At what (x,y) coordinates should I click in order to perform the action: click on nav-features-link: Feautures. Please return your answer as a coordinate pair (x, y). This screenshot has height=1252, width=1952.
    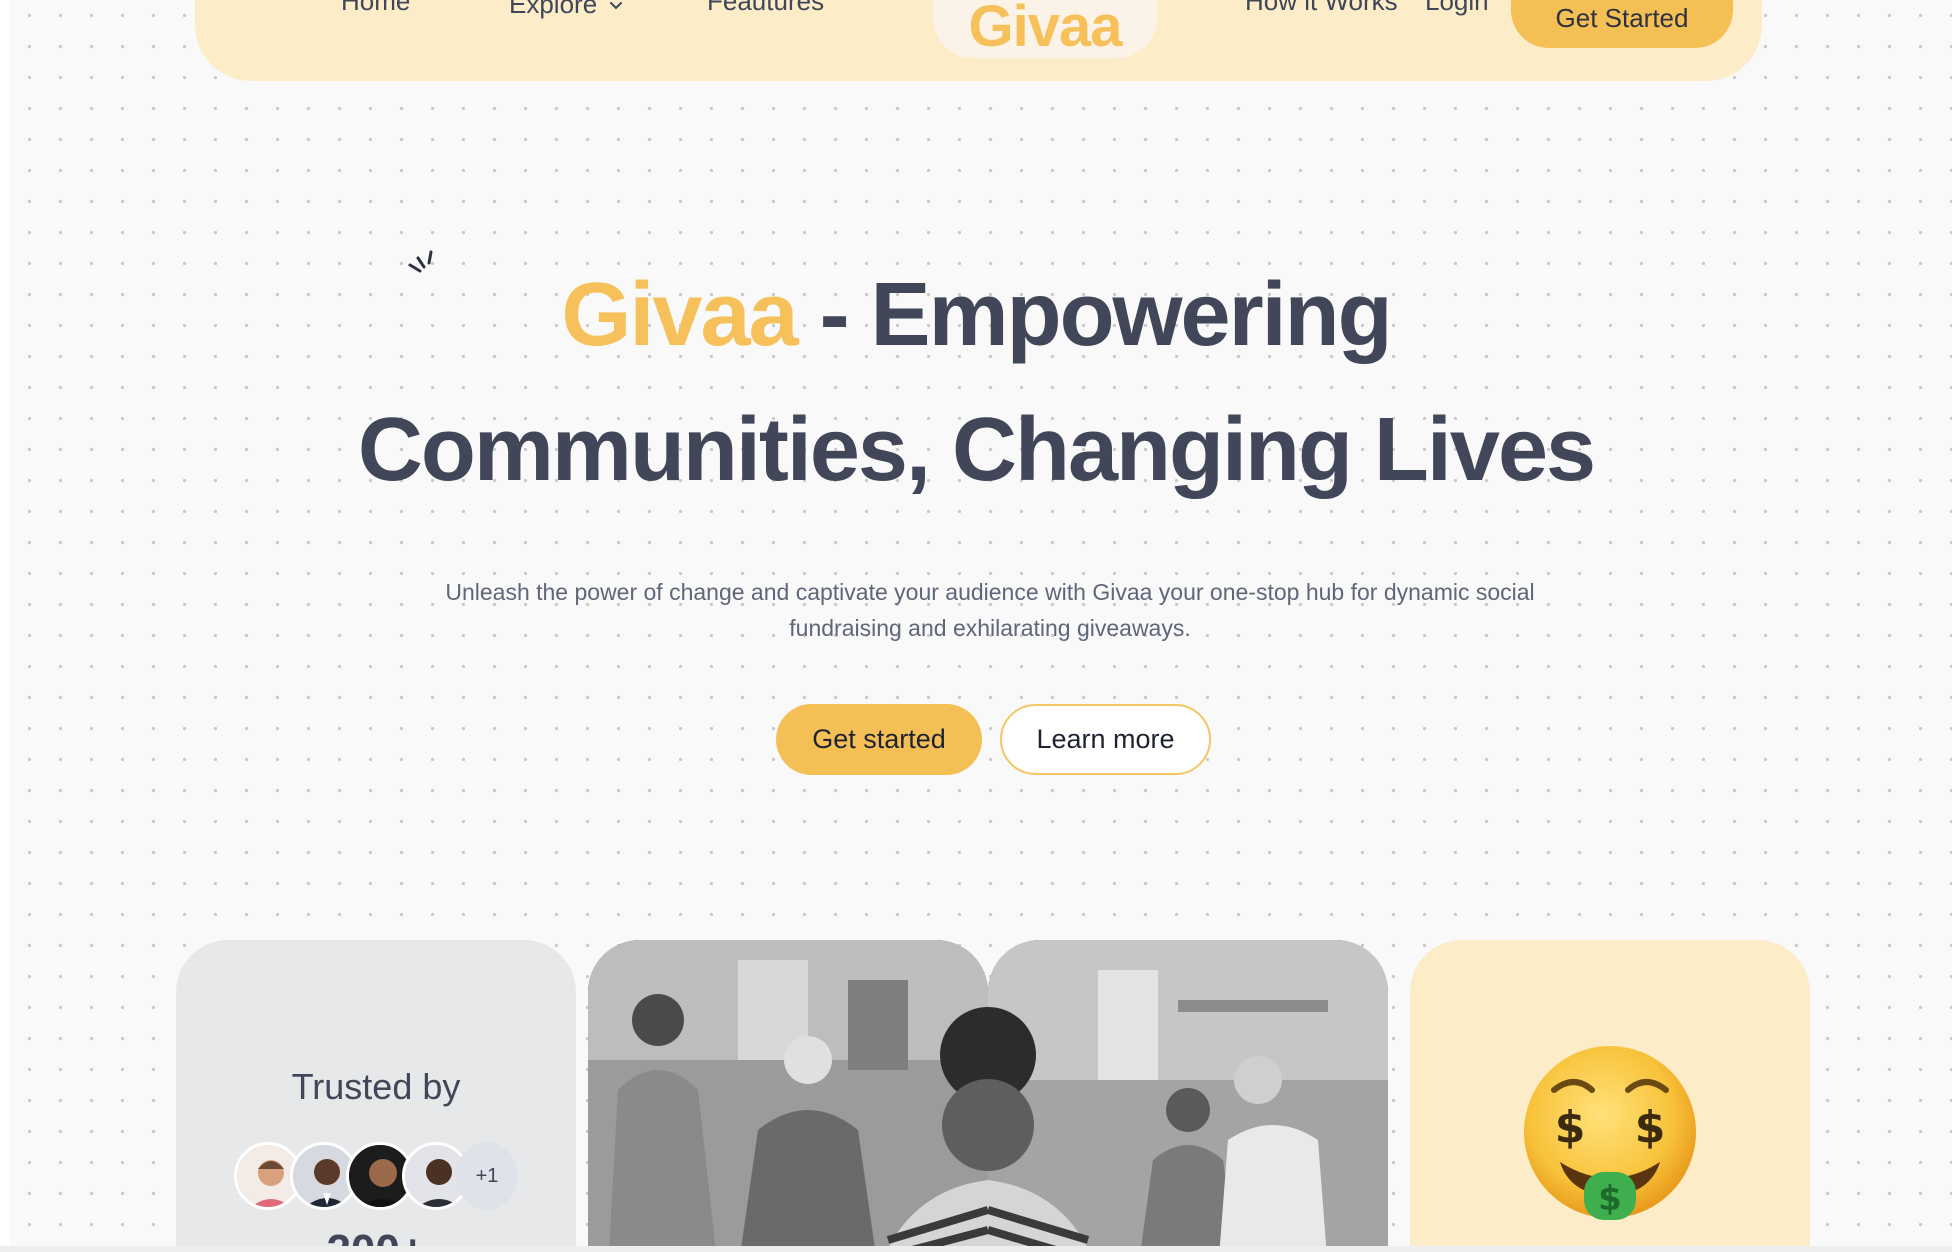
    Looking at the image, I should click on (765, 8).